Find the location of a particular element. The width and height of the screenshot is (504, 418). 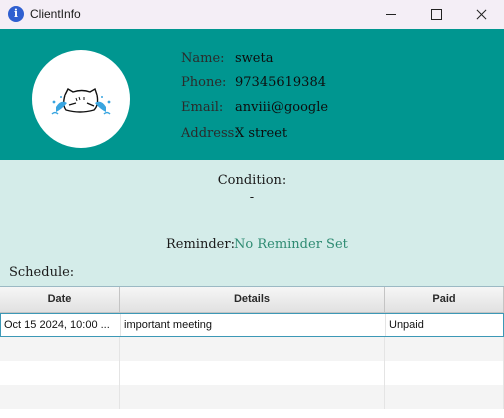

minimize-icon is located at coordinates (391, 14).